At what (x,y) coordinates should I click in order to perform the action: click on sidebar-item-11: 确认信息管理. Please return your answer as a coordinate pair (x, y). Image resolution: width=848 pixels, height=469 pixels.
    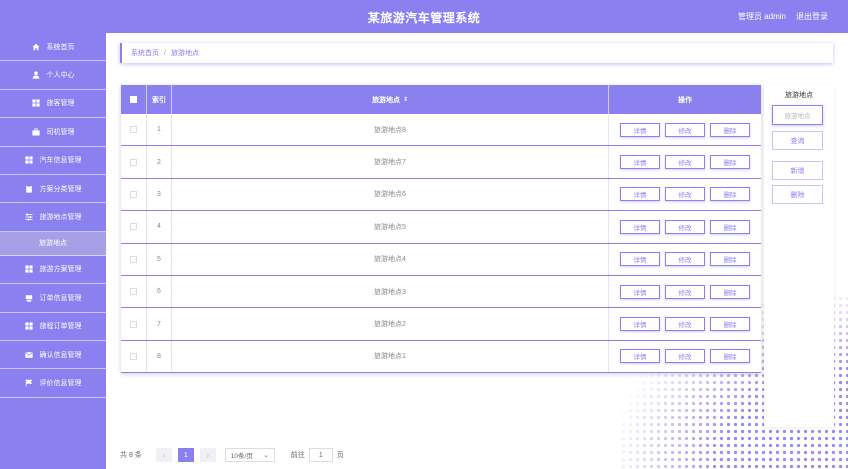
    Looking at the image, I should click on (53, 355).